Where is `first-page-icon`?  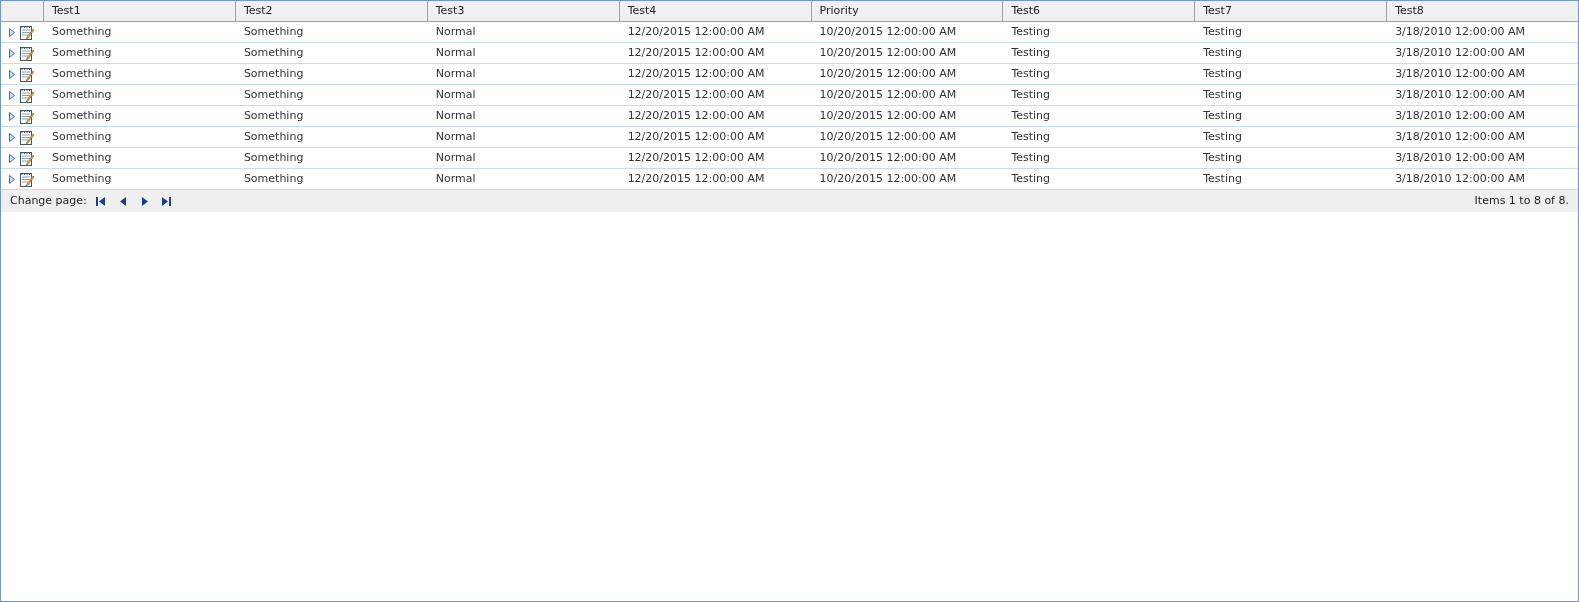 first-page-icon is located at coordinates (101, 201).